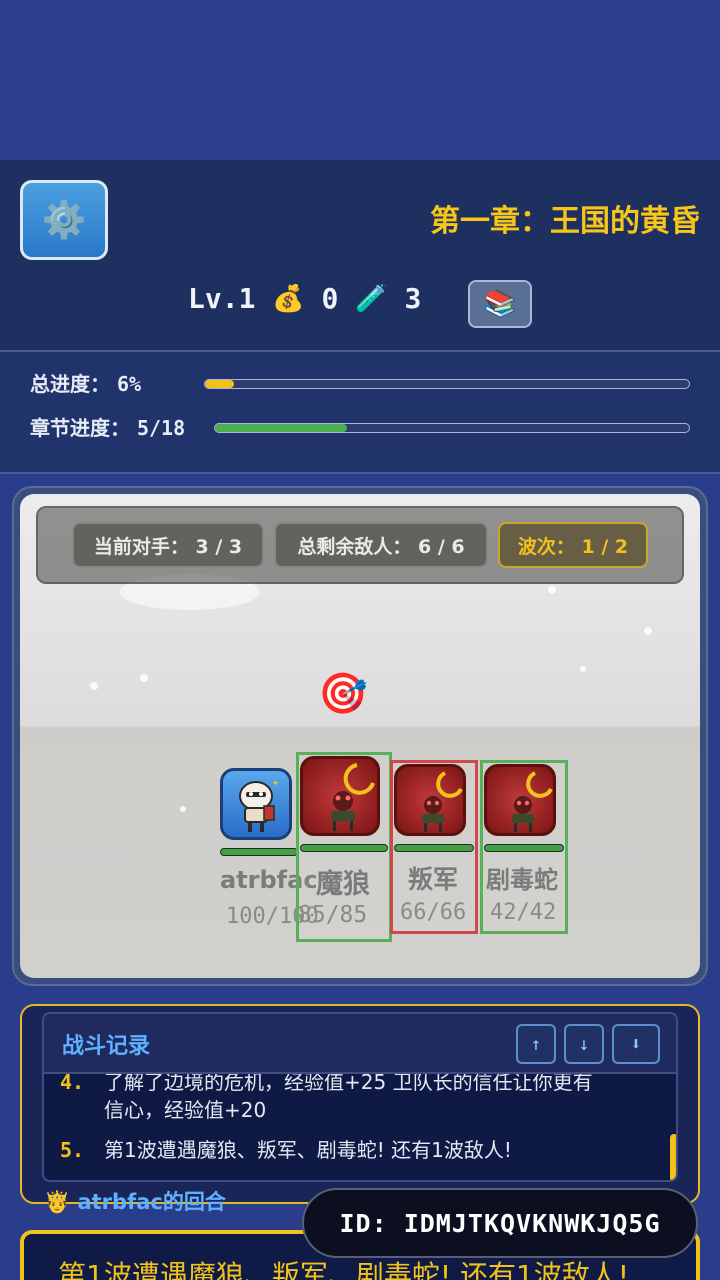 Image resolution: width=720 pixels, height=1280 pixels. What do you see at coordinates (500, 1223) in the screenshot?
I see `player-id-badge: ID: IDMJTKQVKNWKJQ5G` at bounding box center [500, 1223].